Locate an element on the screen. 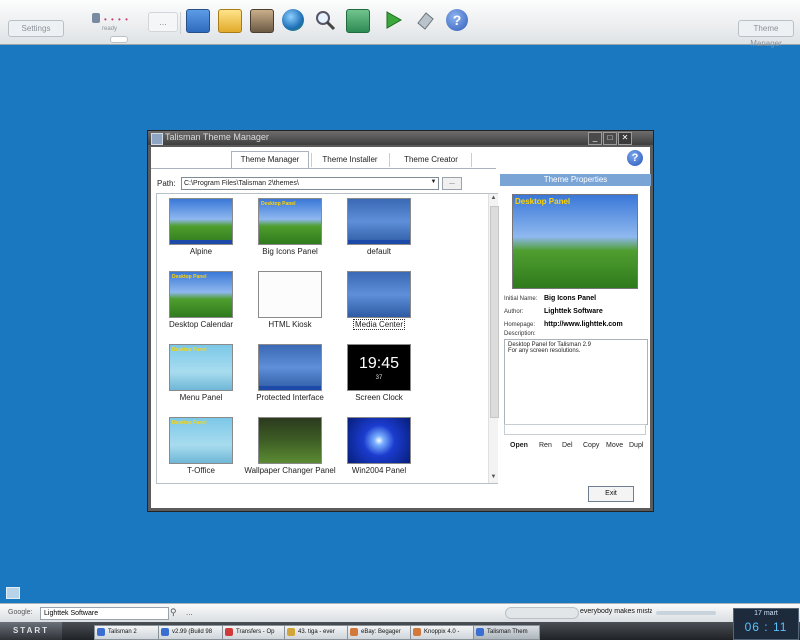 The height and width of the screenshot is (640, 800). search-icon: ⚲ is located at coordinates (173, 612).